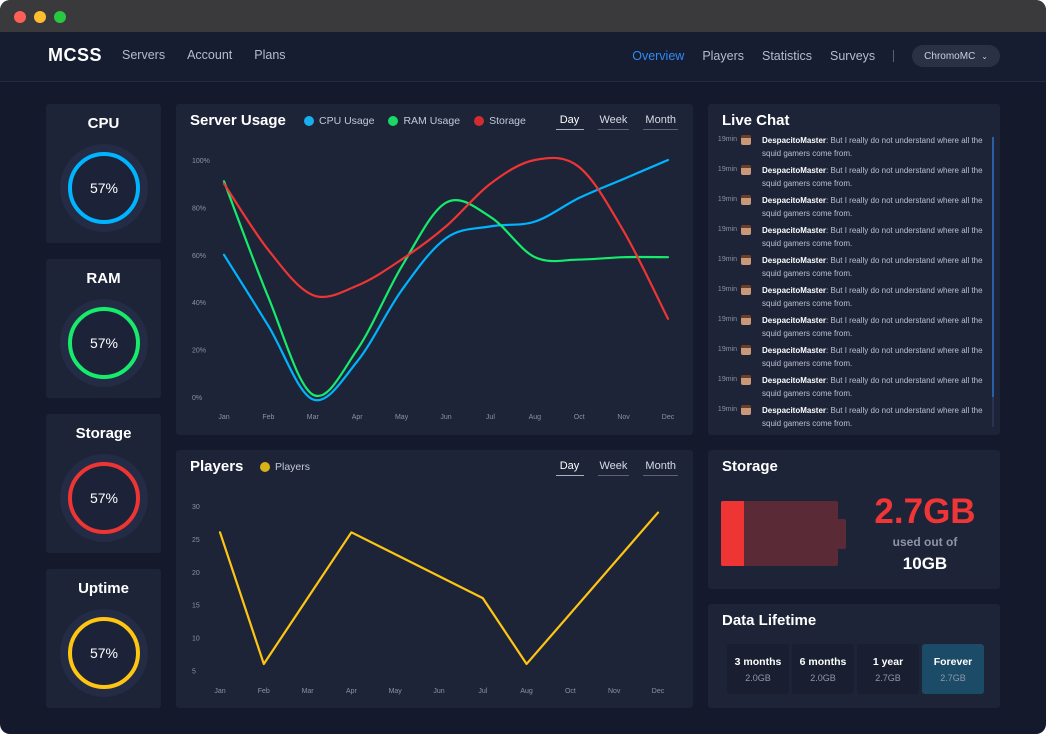 The height and width of the screenshot is (734, 1046). Describe the element at coordinates (888, 669) in the screenshot. I see `lifetime-option-1-year: 1 year 2.7GB` at that location.